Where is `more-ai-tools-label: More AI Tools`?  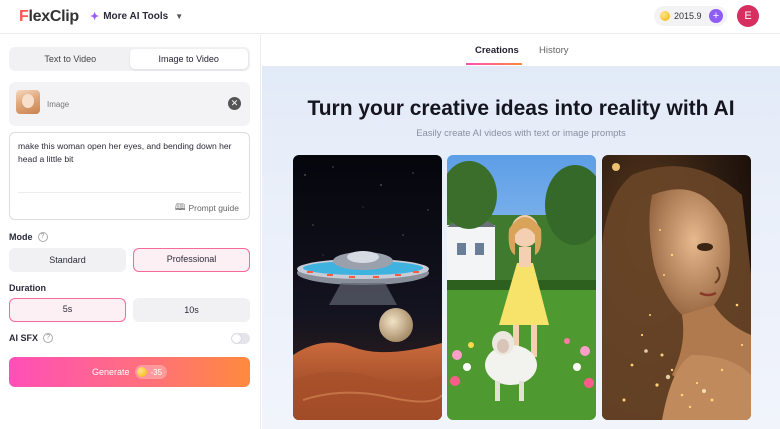 more-ai-tools-label: More AI Tools is located at coordinates (136, 16).